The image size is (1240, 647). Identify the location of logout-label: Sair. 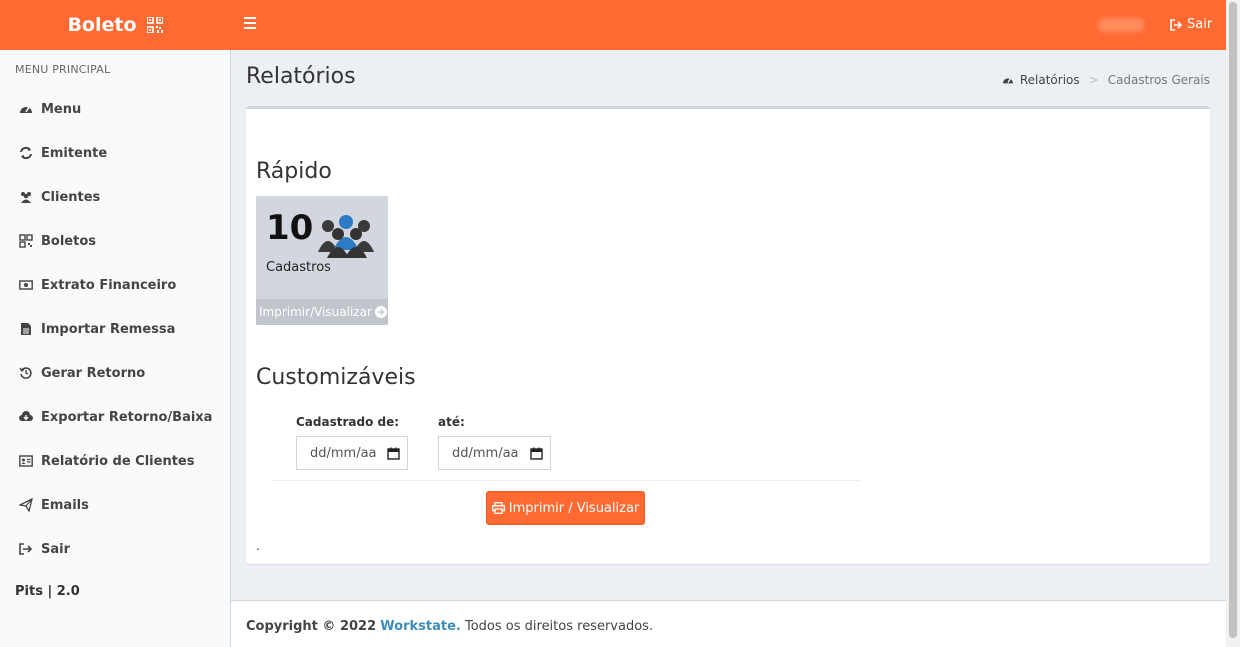
(1200, 24).